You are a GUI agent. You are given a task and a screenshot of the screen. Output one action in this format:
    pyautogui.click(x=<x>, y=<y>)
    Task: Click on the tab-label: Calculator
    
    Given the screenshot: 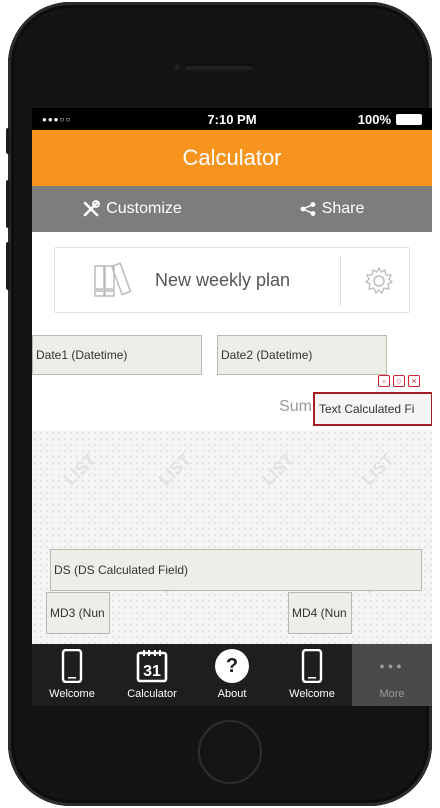 What is the action you would take?
    pyautogui.click(x=152, y=694)
    